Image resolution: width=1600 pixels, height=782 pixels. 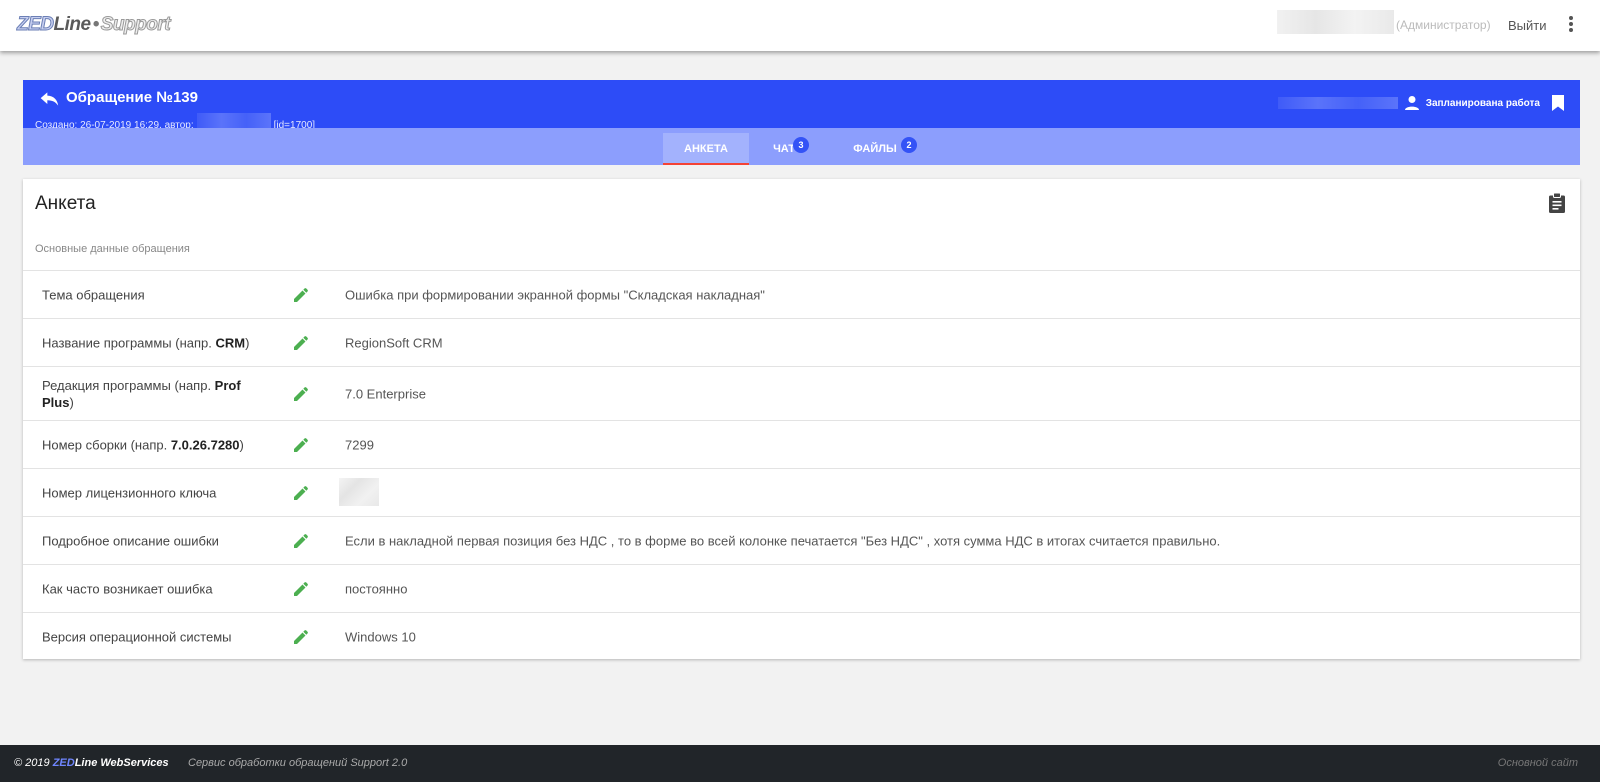 What do you see at coordinates (1557, 203) in the screenshot?
I see `clipboard-icon` at bounding box center [1557, 203].